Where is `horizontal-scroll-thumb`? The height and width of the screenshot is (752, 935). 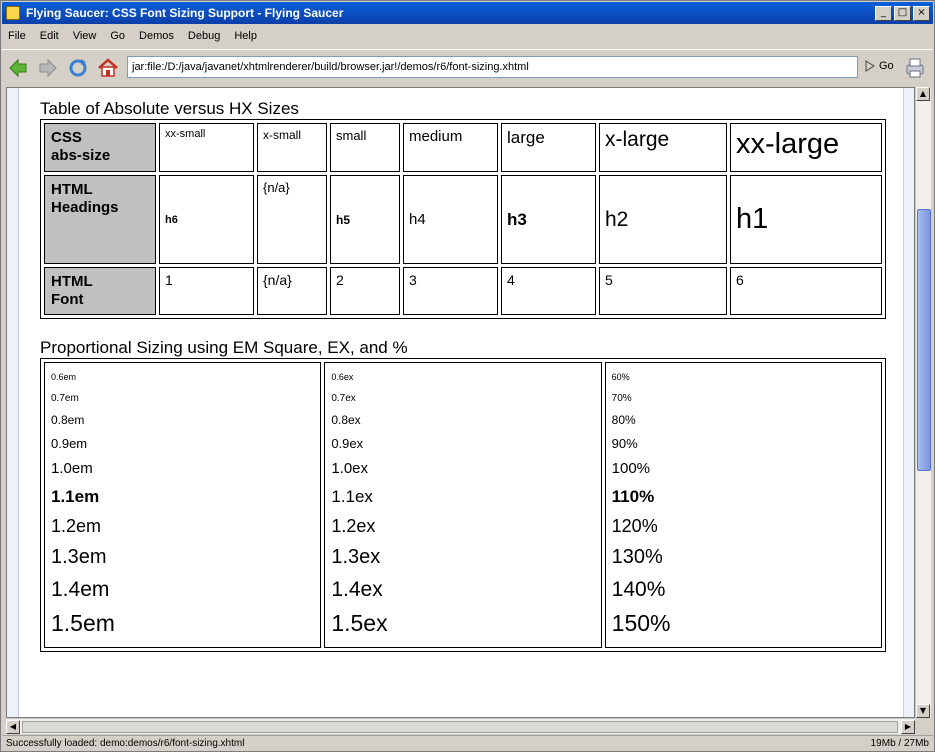
horizontal-scroll-thumb is located at coordinates (460, 727).